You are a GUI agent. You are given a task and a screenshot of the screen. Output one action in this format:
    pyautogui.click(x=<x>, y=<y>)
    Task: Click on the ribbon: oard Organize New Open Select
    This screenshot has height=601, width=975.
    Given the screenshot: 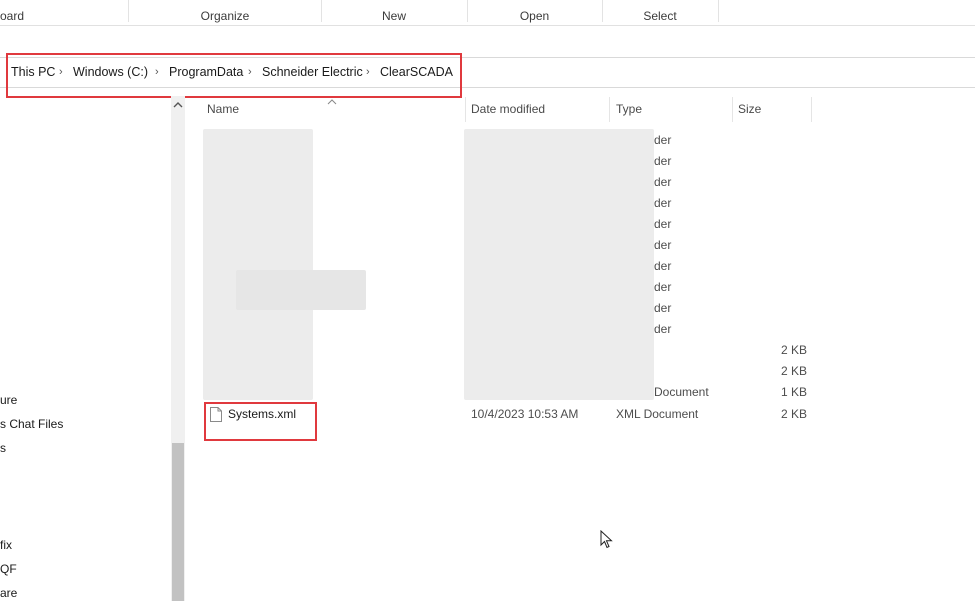 What is the action you would take?
    pyautogui.click(x=487, y=13)
    